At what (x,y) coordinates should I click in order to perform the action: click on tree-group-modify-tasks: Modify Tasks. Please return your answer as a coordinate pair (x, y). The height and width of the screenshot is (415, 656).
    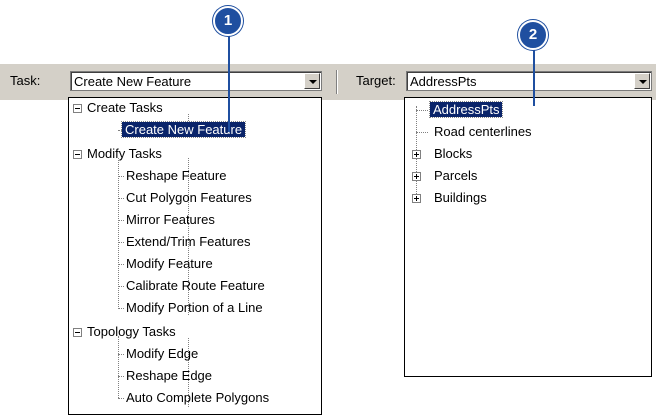
    Looking at the image, I should click on (124, 154).